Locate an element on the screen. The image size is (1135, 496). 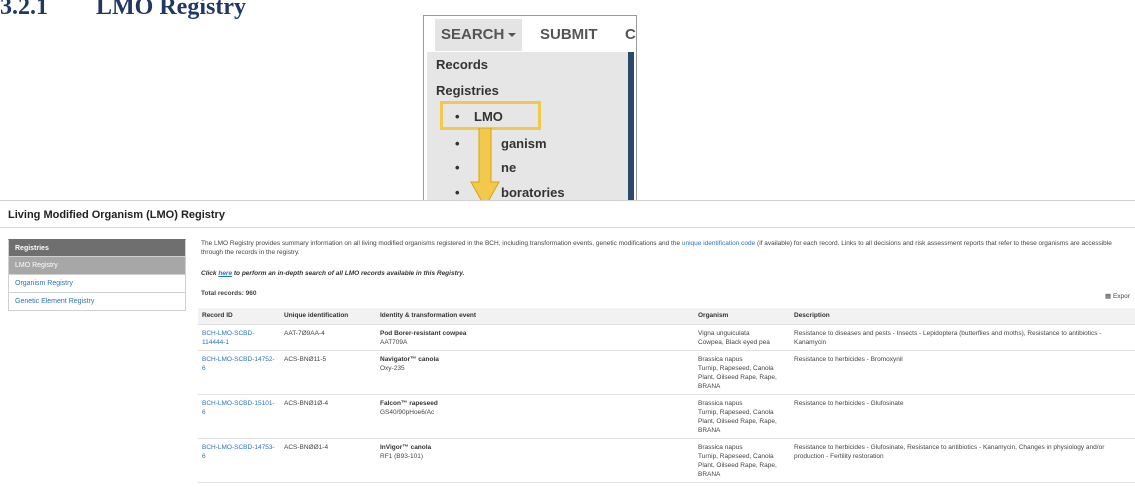
column-header-organism: Organism is located at coordinates (742, 316).